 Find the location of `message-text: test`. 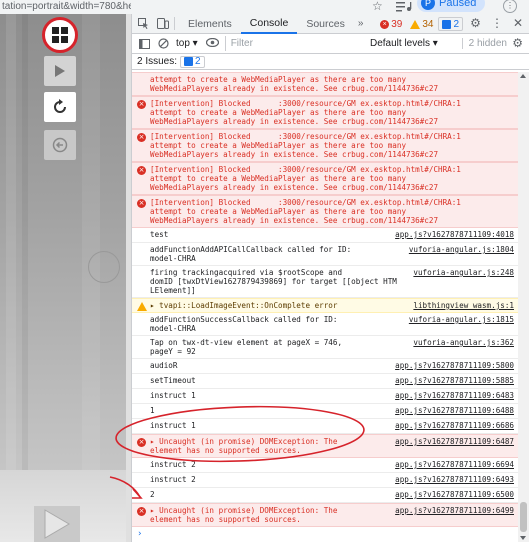

message-text: test is located at coordinates (159, 234).